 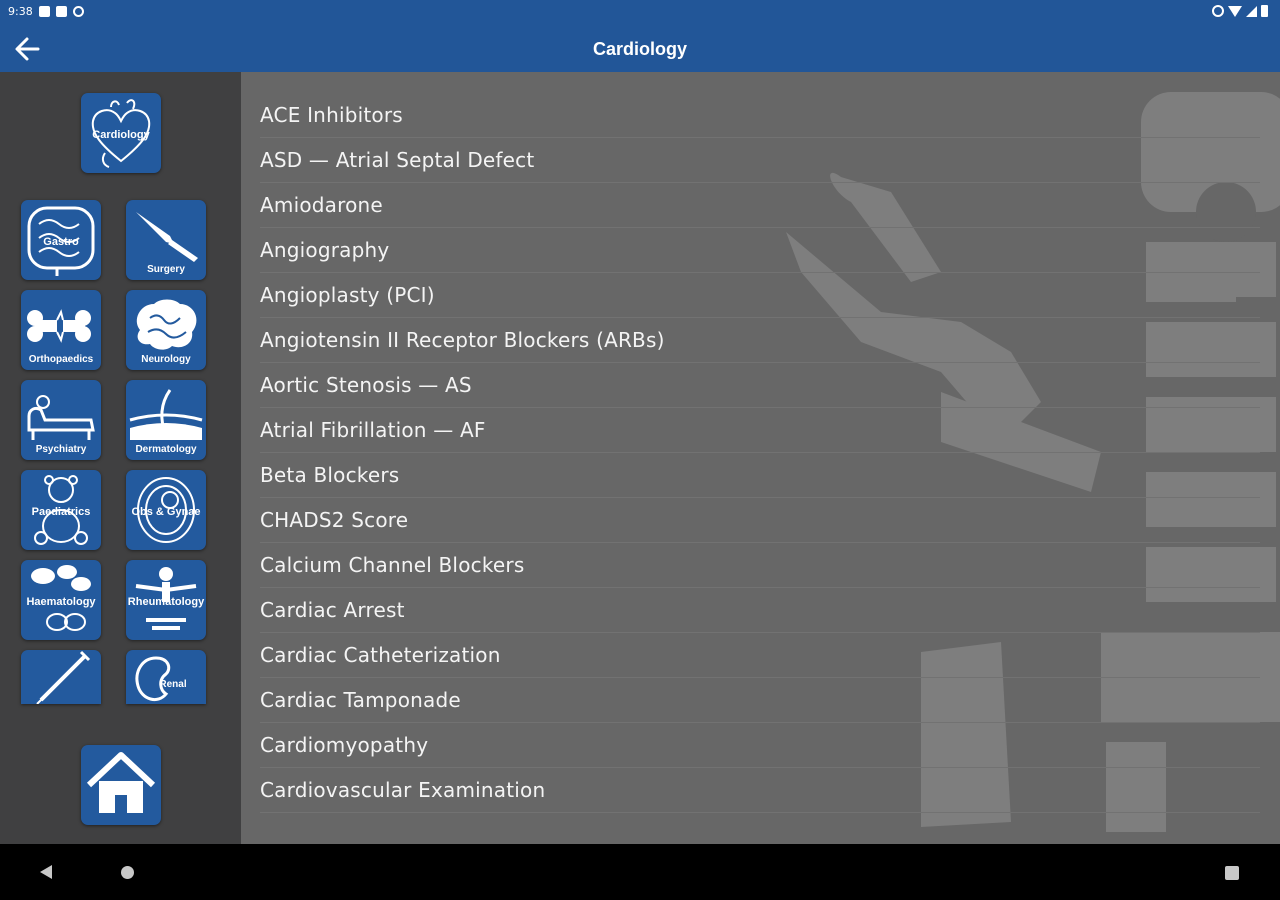 I want to click on nav-back-icon, so click(x=46, y=872).